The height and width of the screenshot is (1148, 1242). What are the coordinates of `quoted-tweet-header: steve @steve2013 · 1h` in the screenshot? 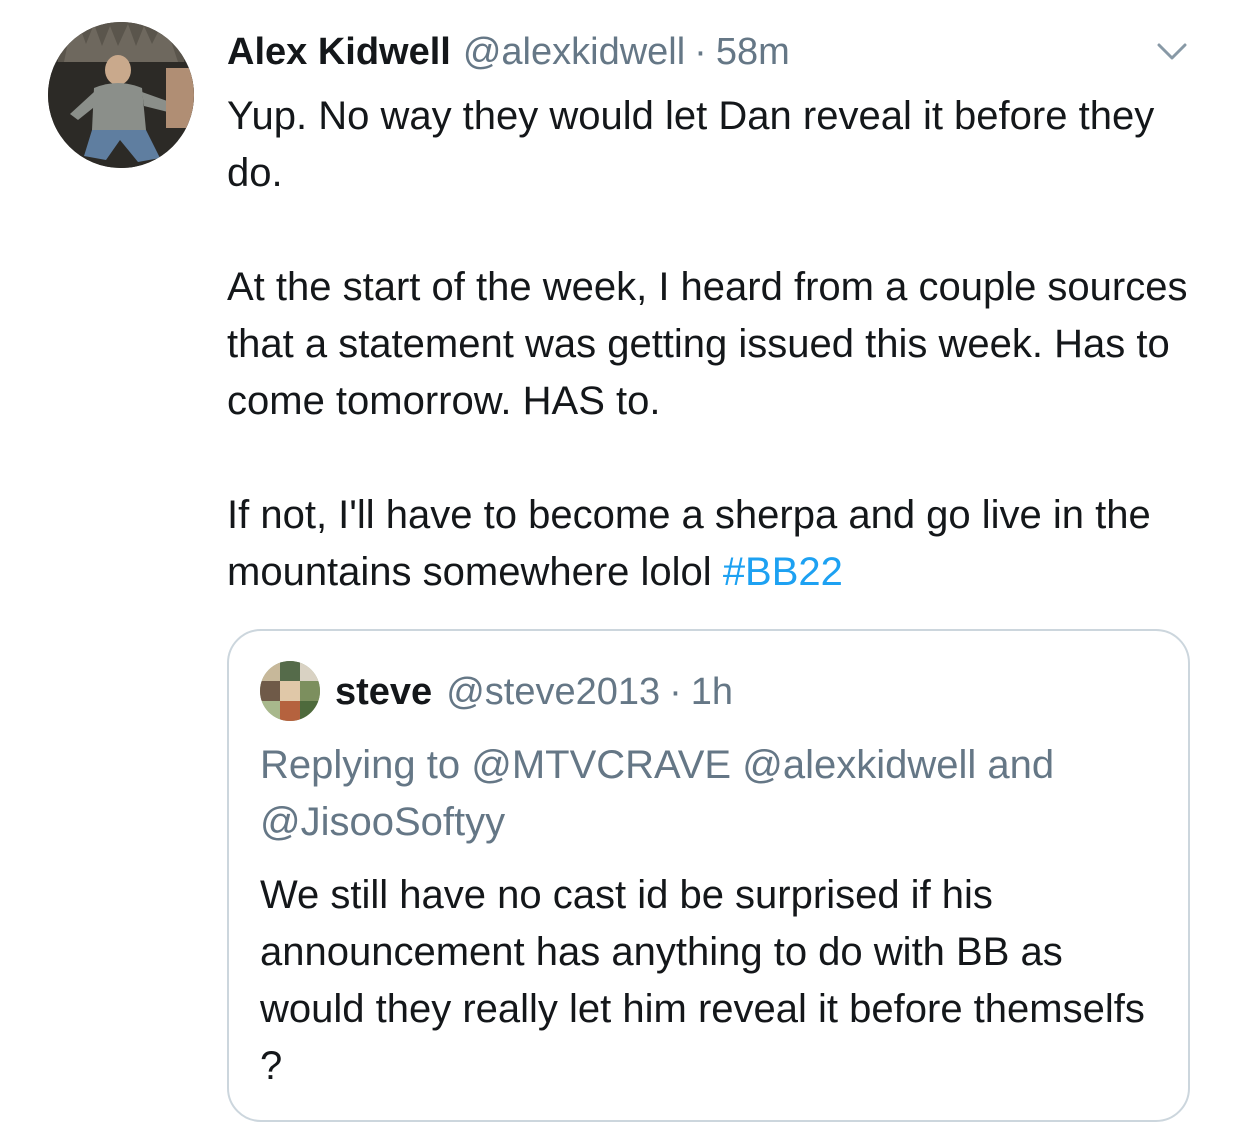 It's located at (534, 692).